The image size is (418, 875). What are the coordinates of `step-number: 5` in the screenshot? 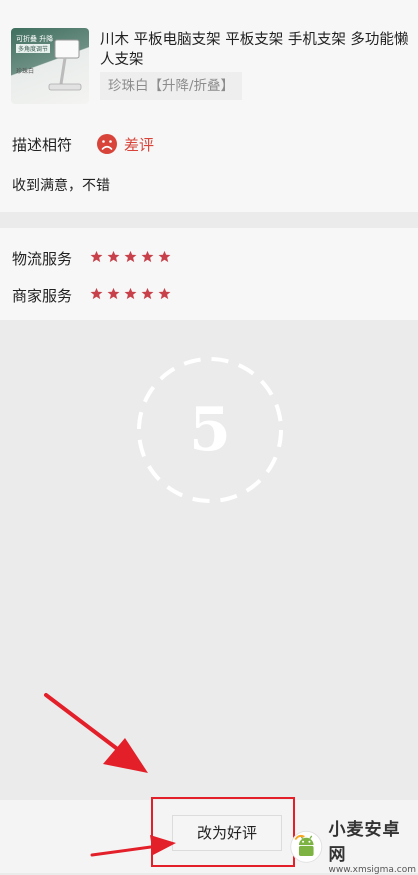 It's located at (210, 430).